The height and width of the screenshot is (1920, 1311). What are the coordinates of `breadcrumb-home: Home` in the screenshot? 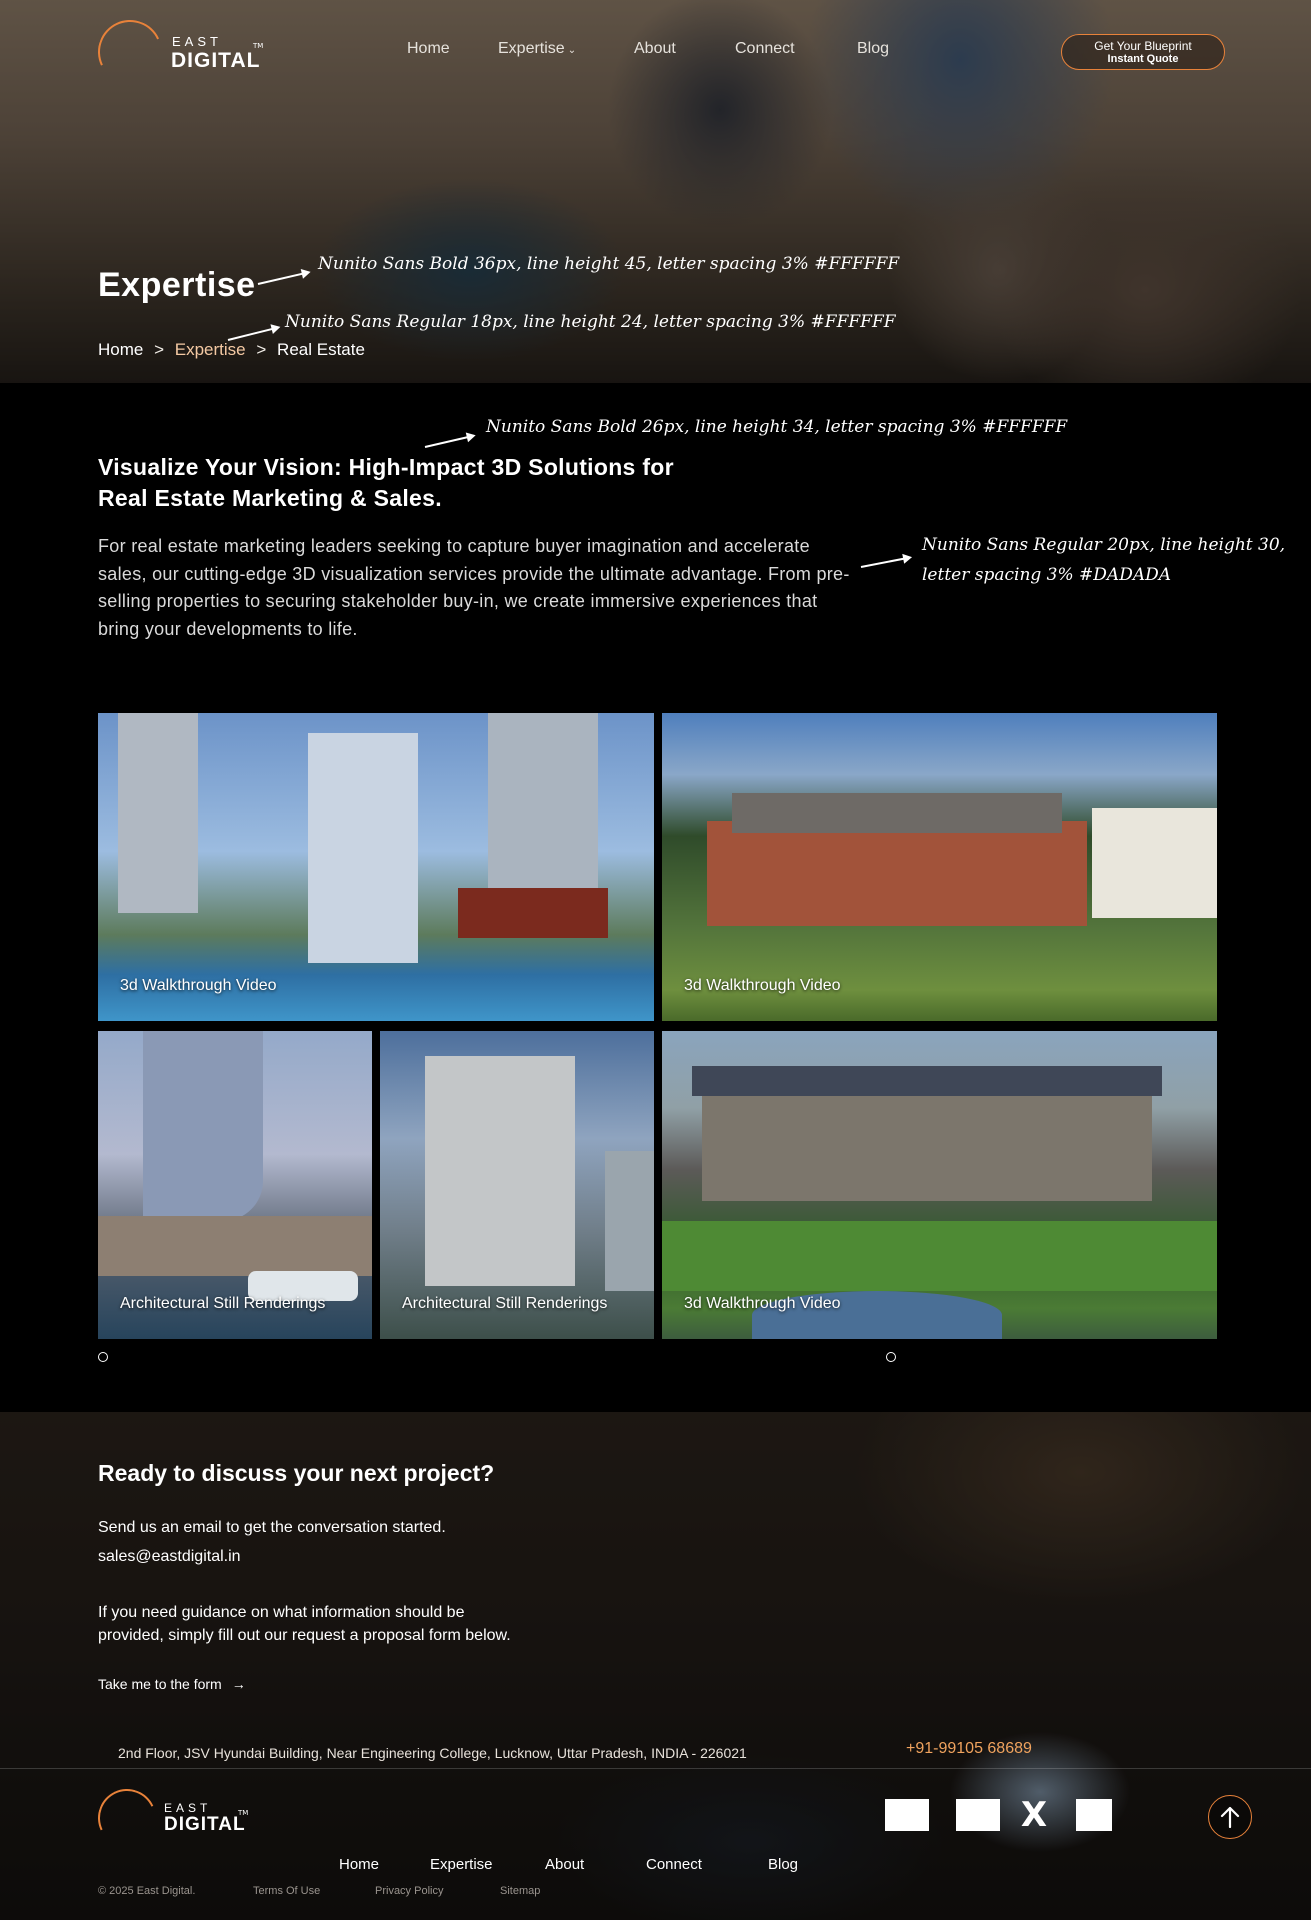 It's located at (120, 349).